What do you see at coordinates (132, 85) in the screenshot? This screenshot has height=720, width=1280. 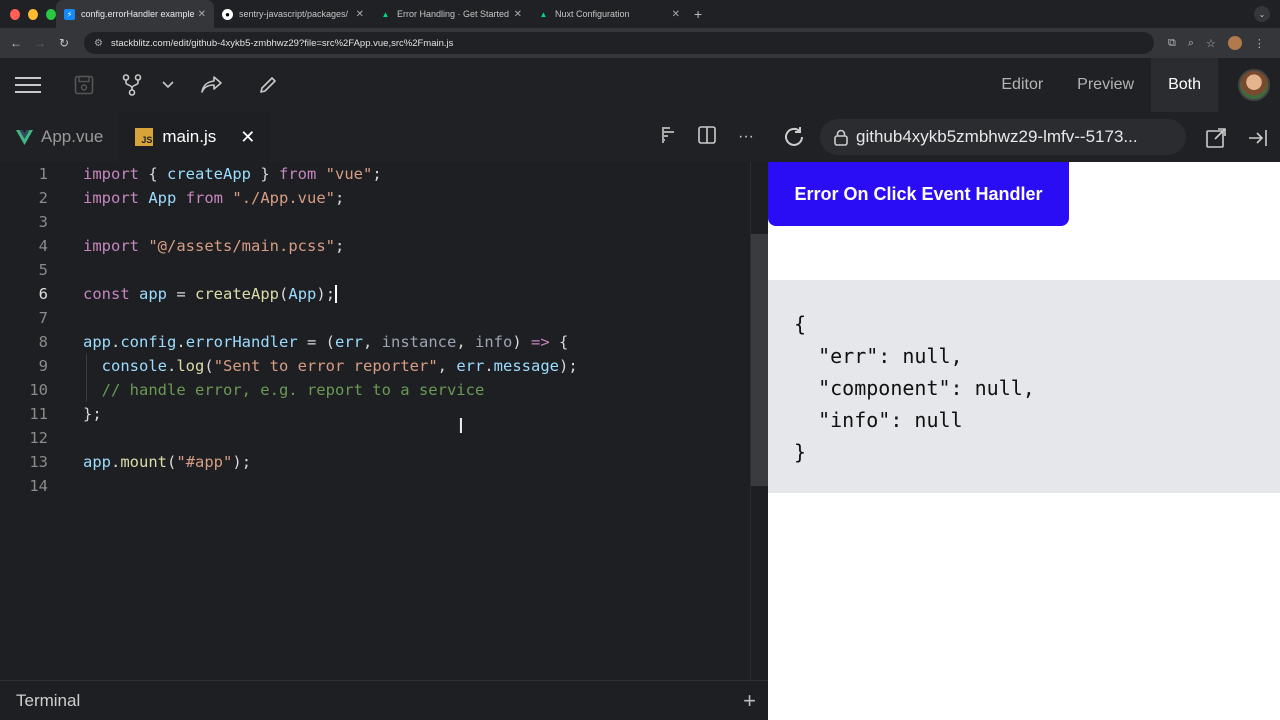 I see `fork-icon` at bounding box center [132, 85].